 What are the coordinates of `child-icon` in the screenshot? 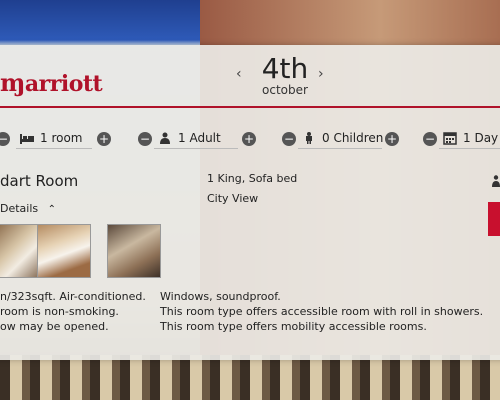 It's located at (309, 138).